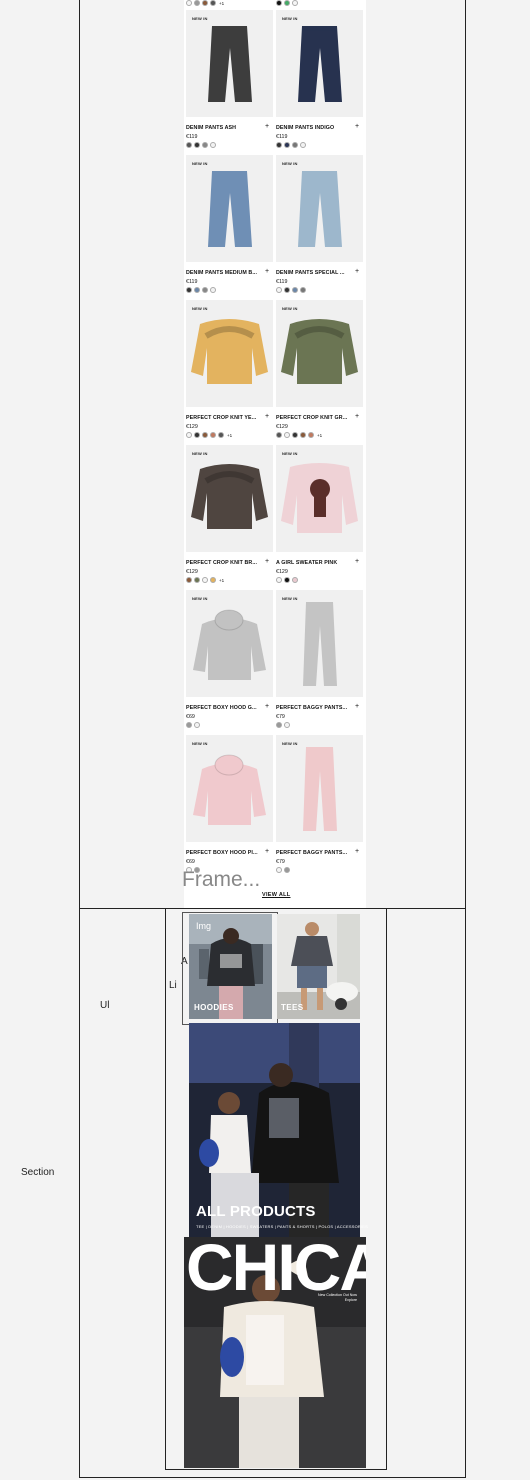 The image size is (530, 1480). I want to click on product-card: NEW IN PERFECT CROP KNIT GR... + €129 +1, so click(318, 372).